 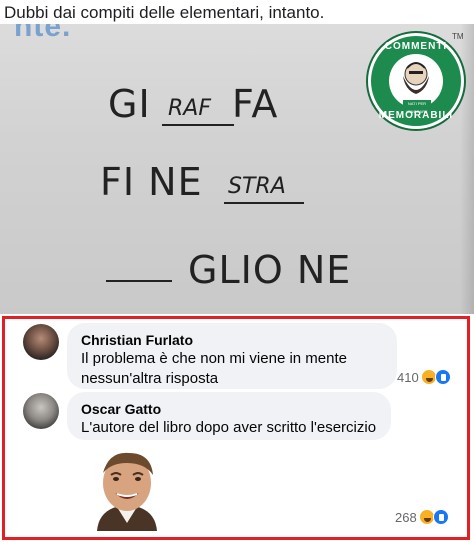 I want to click on worksheet-line-3-blank, so click(x=139, y=281).